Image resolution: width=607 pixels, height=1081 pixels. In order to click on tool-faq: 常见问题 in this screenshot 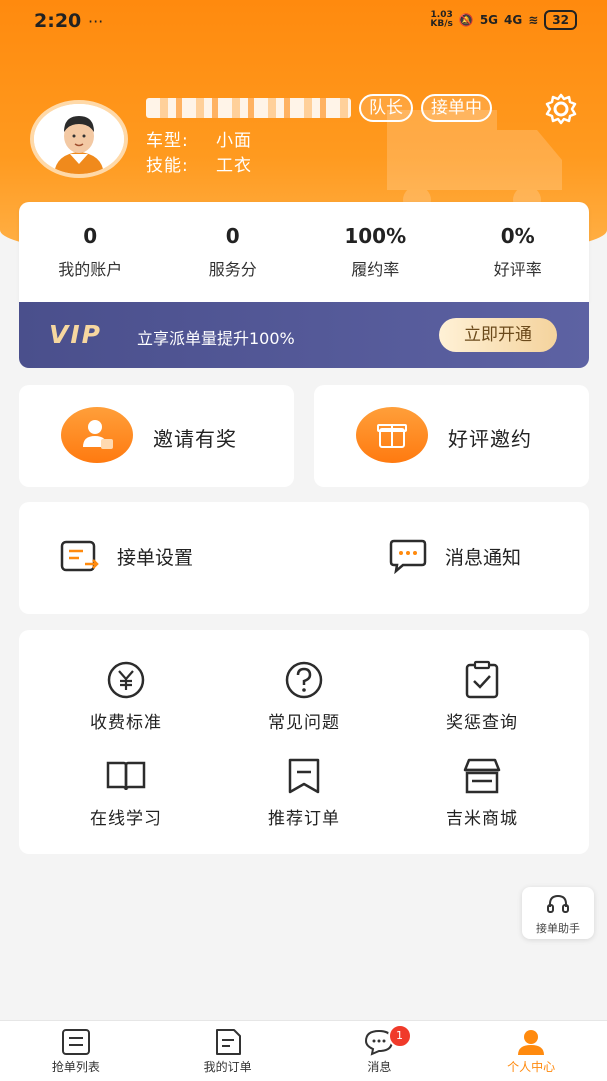, I will do `click(304, 696)`.